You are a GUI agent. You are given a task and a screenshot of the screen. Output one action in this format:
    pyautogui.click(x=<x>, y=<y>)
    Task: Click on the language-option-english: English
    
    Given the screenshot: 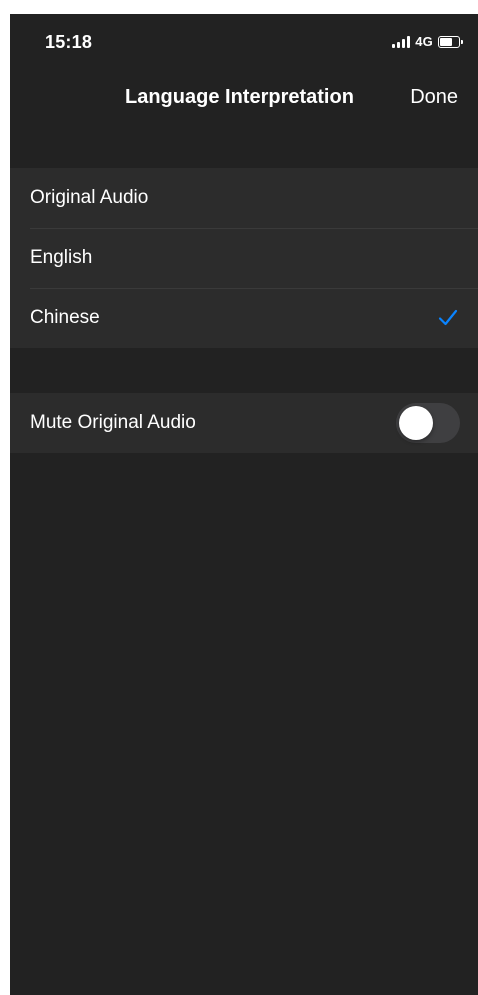 What is the action you would take?
    pyautogui.click(x=244, y=258)
    